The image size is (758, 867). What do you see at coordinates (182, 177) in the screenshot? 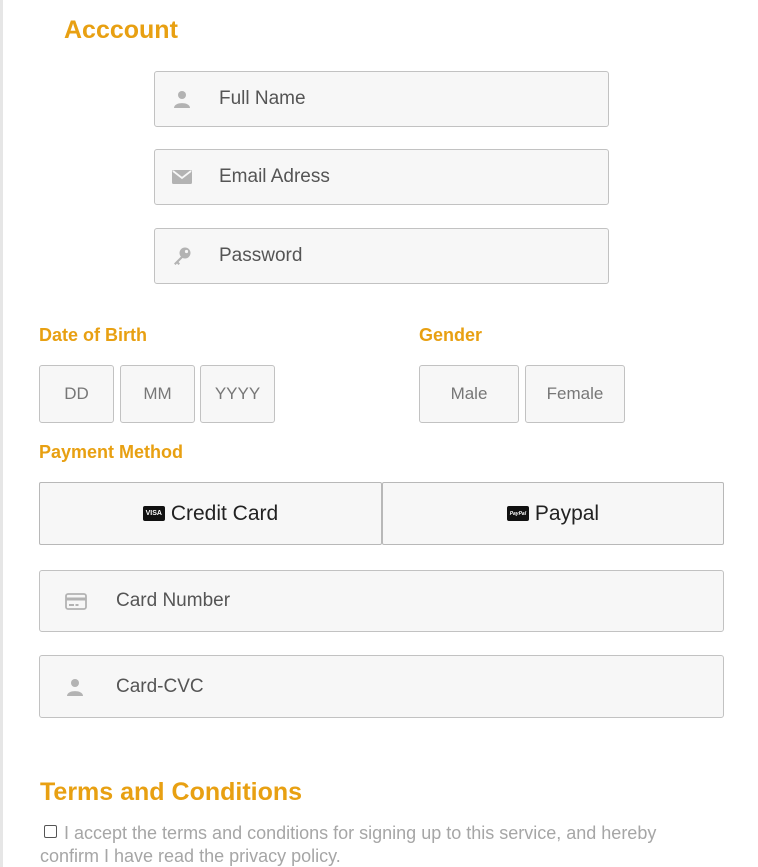
I see `envelope-icon` at bounding box center [182, 177].